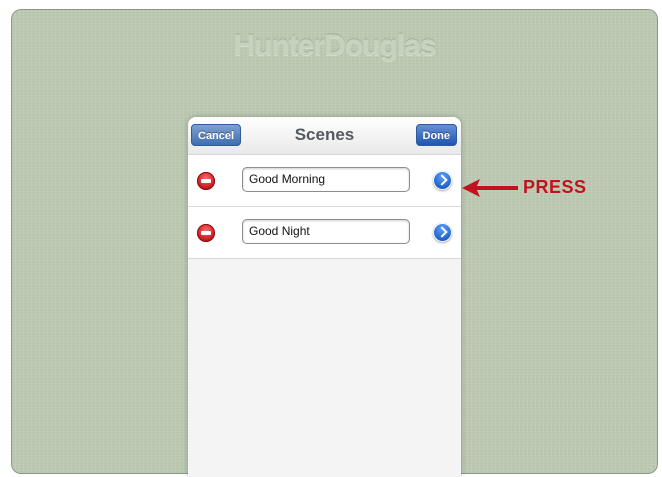  Describe the element at coordinates (490, 188) in the screenshot. I see `annotation-arrow-icon` at that location.